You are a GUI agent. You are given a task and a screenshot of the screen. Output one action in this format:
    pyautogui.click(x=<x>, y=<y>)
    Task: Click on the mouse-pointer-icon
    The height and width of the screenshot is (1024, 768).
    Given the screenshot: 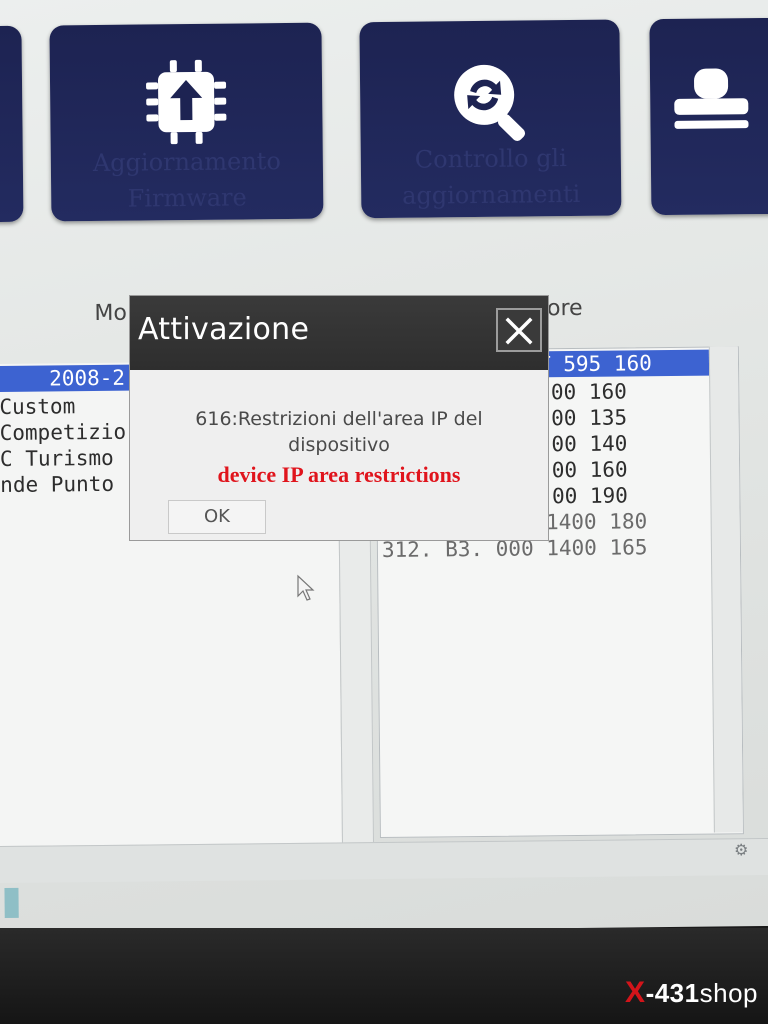 What is the action you would take?
    pyautogui.click(x=306, y=587)
    